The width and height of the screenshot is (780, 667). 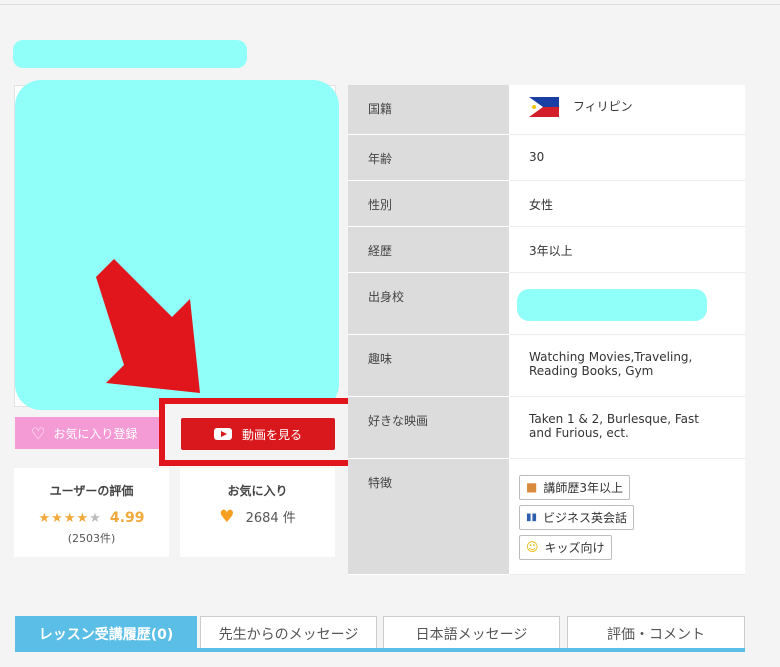 What do you see at coordinates (127, 518) in the screenshot?
I see `rating-score: 4.99` at bounding box center [127, 518].